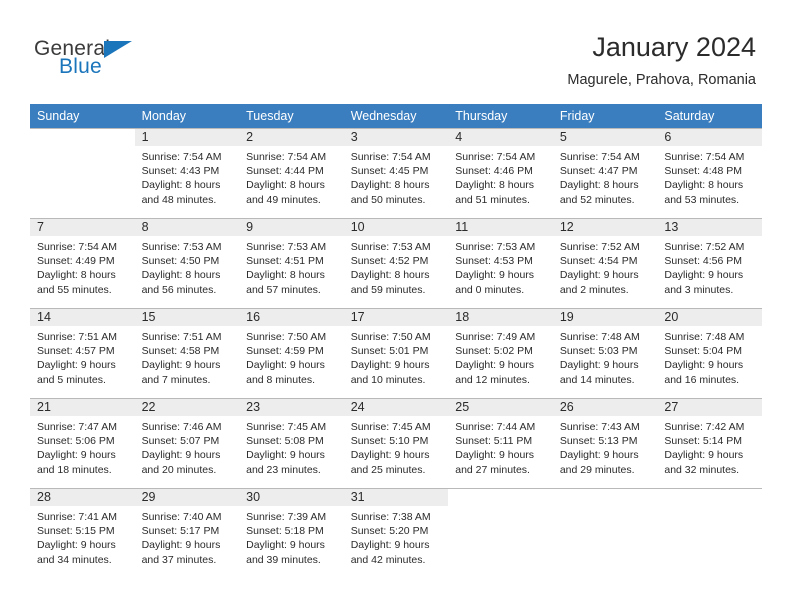 The image size is (792, 612). Describe the element at coordinates (605, 227) in the screenshot. I see `day-number: 12` at that location.